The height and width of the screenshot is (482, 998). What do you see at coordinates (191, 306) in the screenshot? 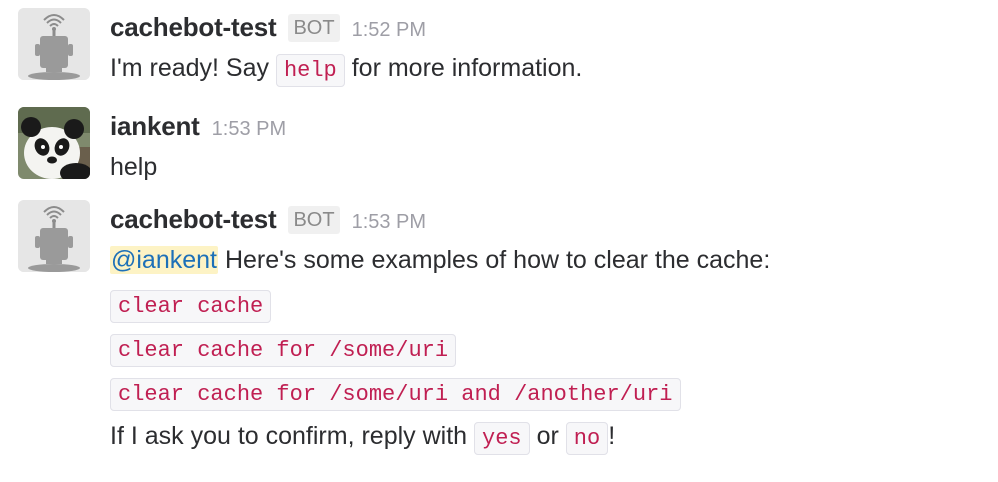
I see `inline-code: clear cache` at bounding box center [191, 306].